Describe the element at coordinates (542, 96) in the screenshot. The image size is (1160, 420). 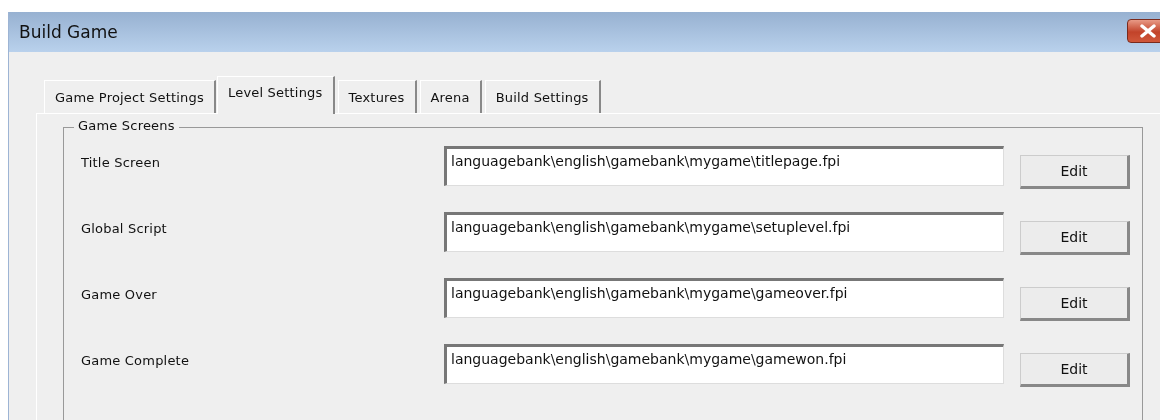
I see `tab: Build Settings` at that location.